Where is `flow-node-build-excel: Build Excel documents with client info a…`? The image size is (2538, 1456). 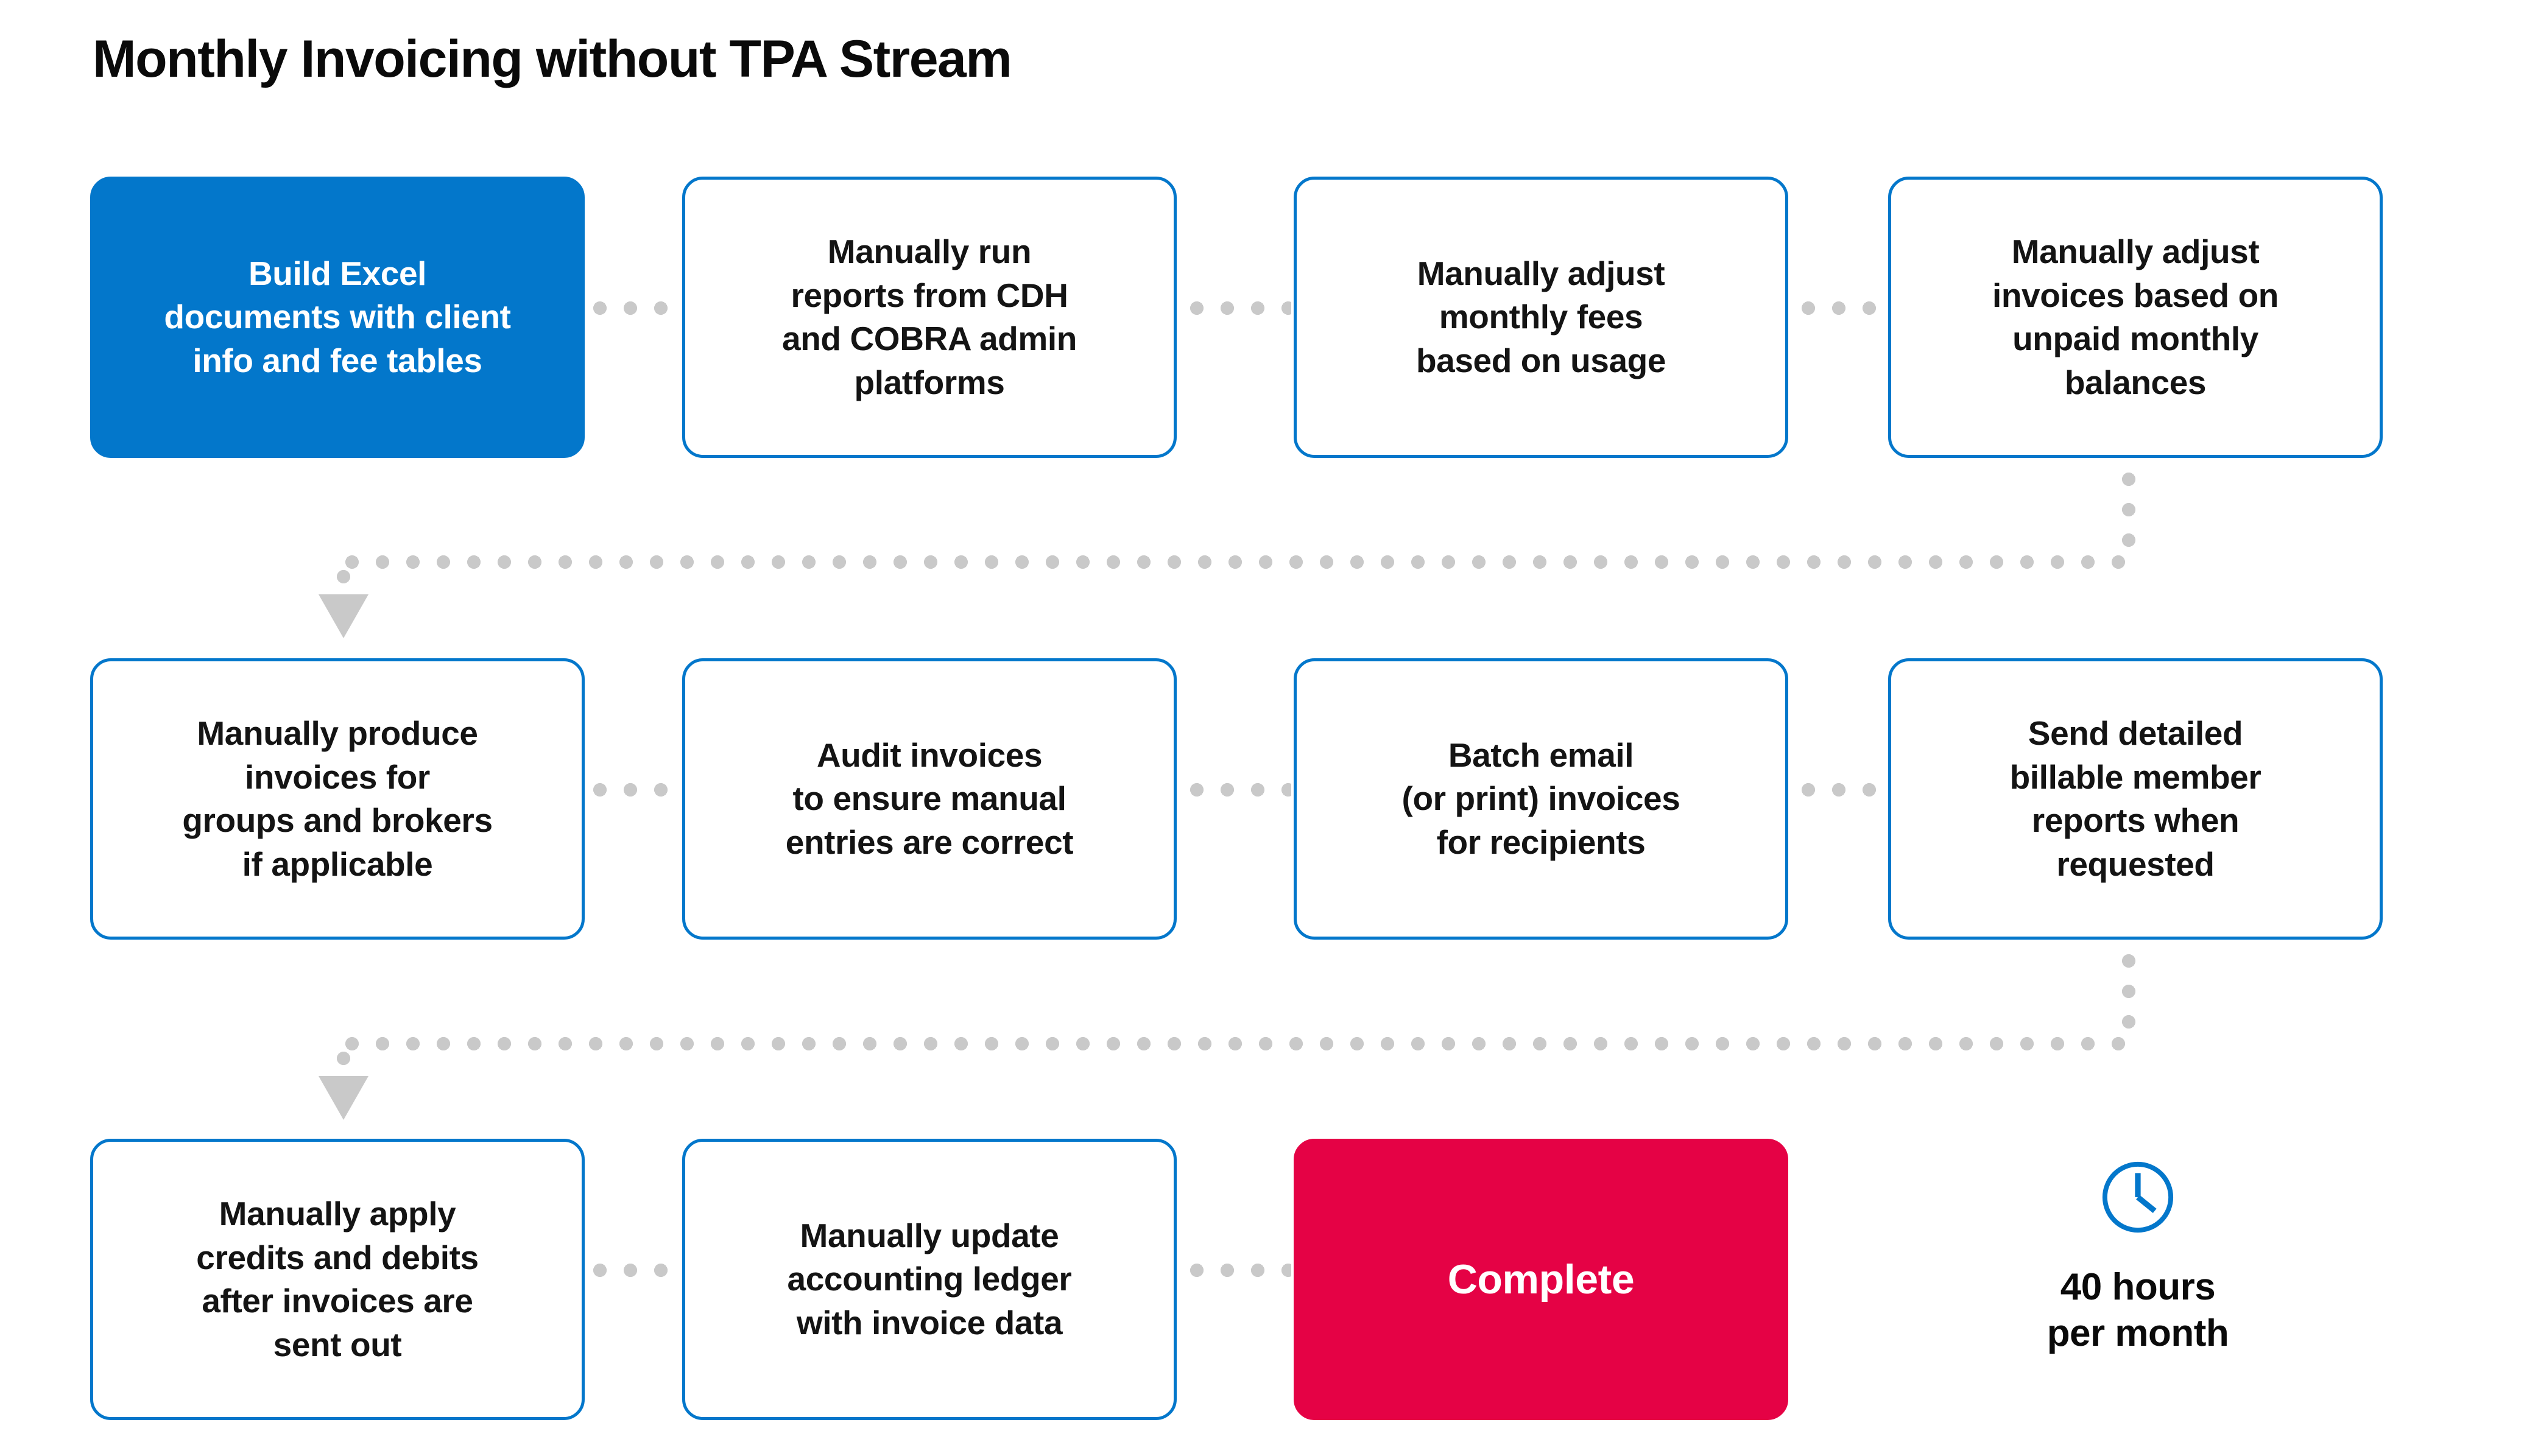
flow-node-build-excel: Build Excel documents with client info a… is located at coordinates (337, 318).